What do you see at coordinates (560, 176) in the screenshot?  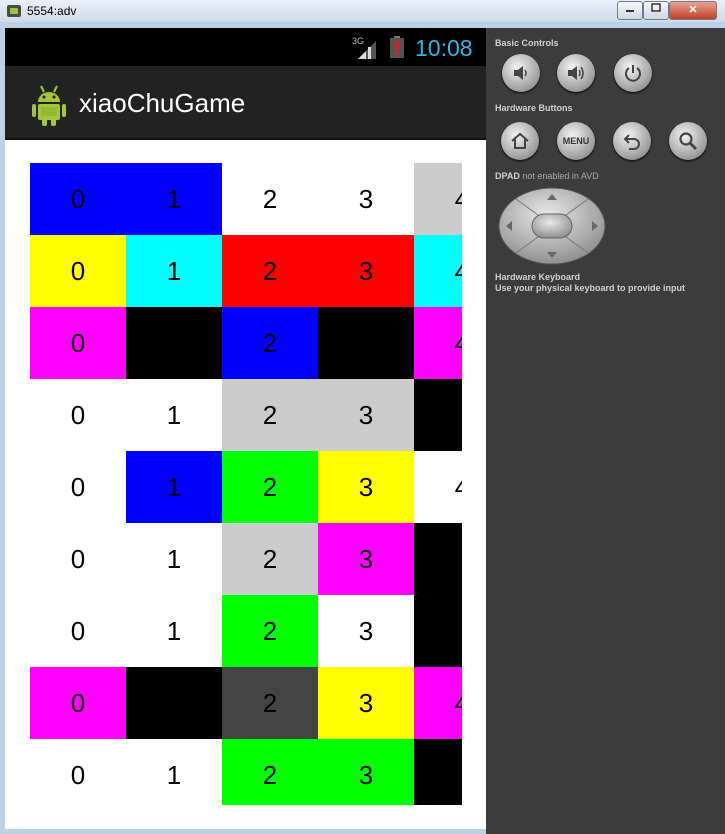 I see `dpad-note: not enabled in AVD` at bounding box center [560, 176].